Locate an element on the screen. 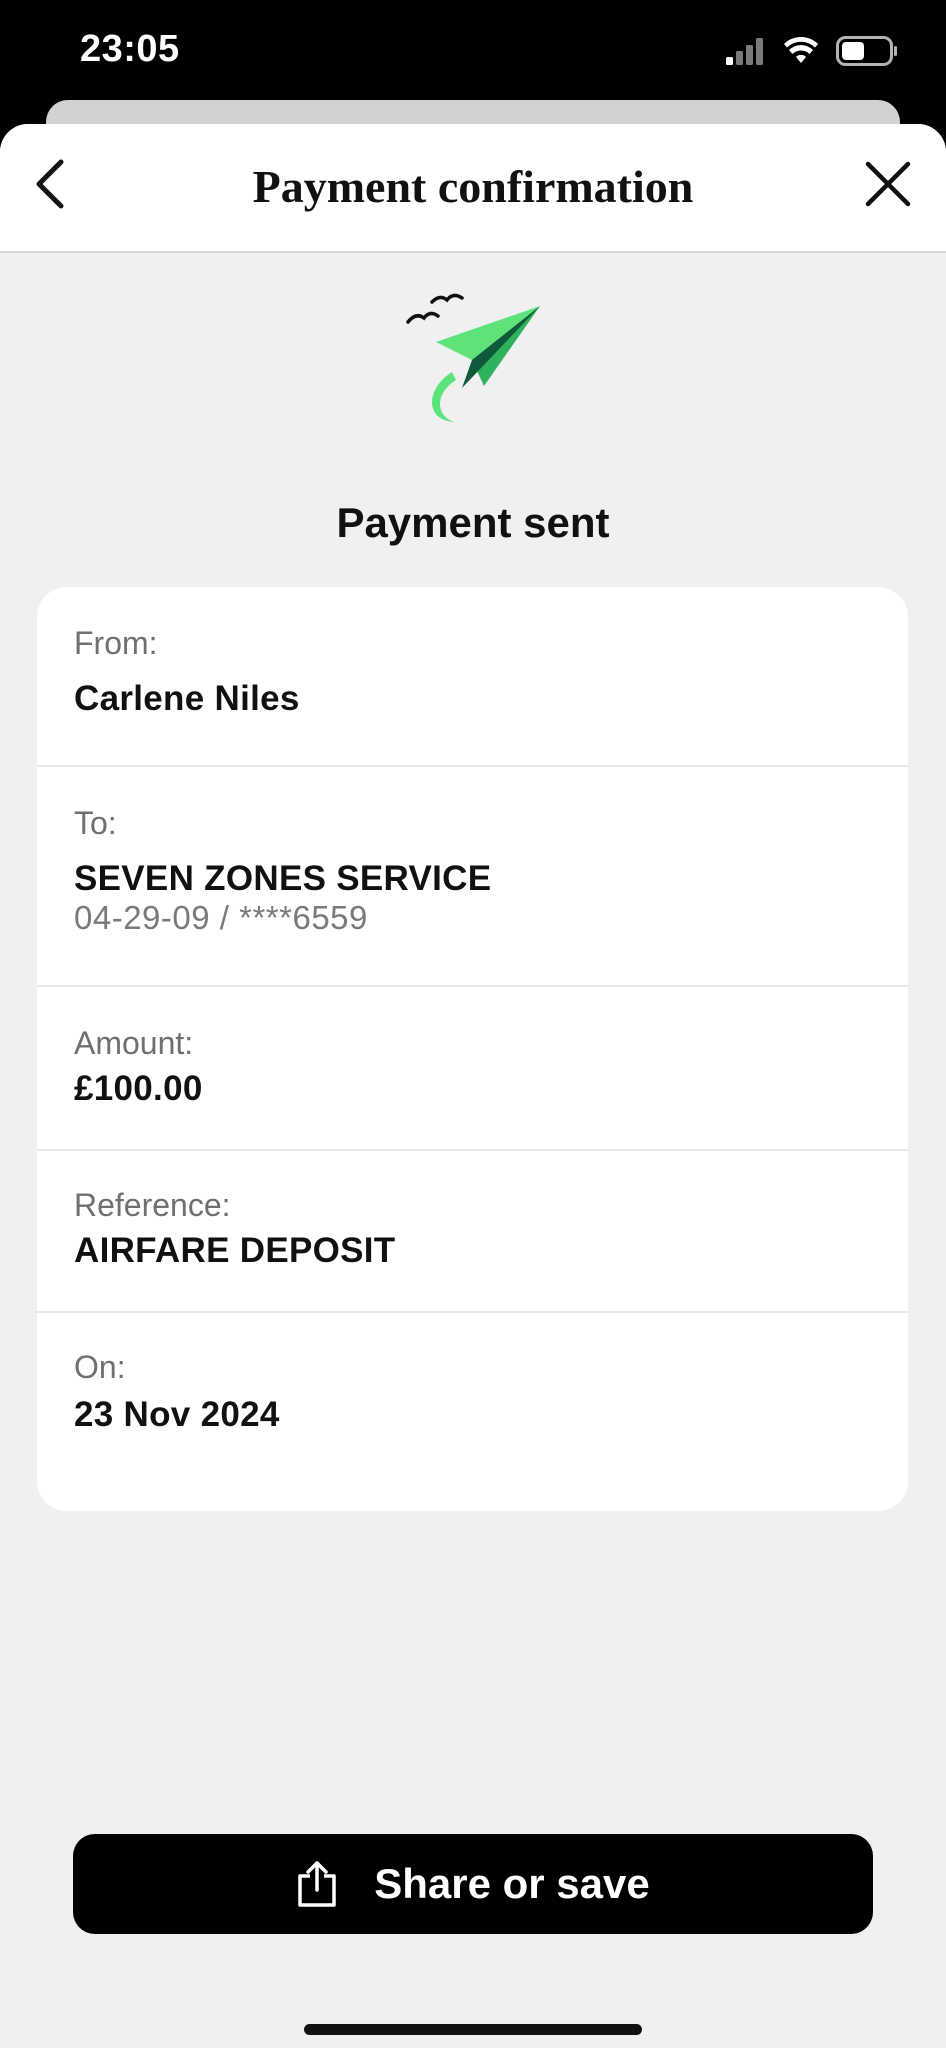 The height and width of the screenshot is (2048, 946). amount-label: Amount: is located at coordinates (134, 1043).